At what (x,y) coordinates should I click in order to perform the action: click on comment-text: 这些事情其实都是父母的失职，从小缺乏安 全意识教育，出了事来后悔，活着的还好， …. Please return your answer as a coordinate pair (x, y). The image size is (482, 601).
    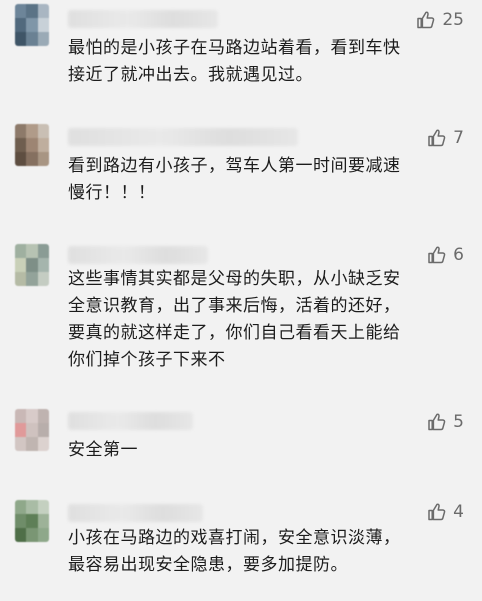
    Looking at the image, I should click on (234, 319).